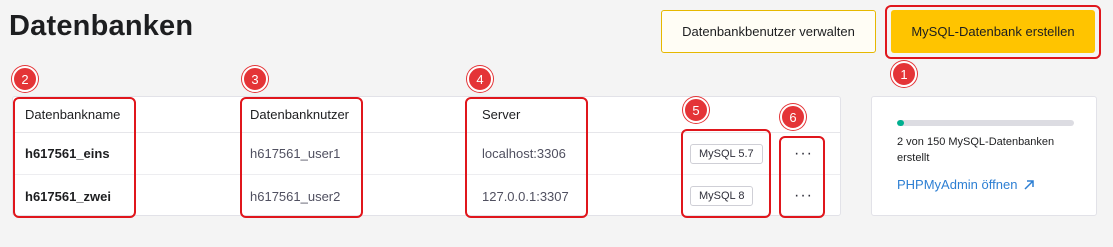 This screenshot has width=1113, height=247. I want to click on step-marker-3: 3, so click(255, 79).